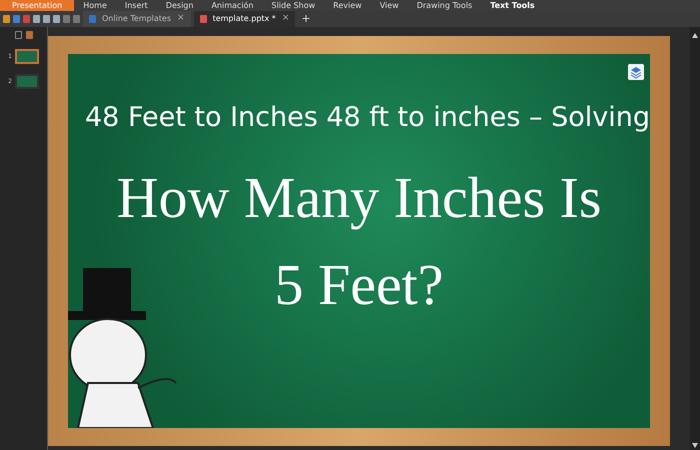  I want to click on menu-tab: View, so click(389, 5).